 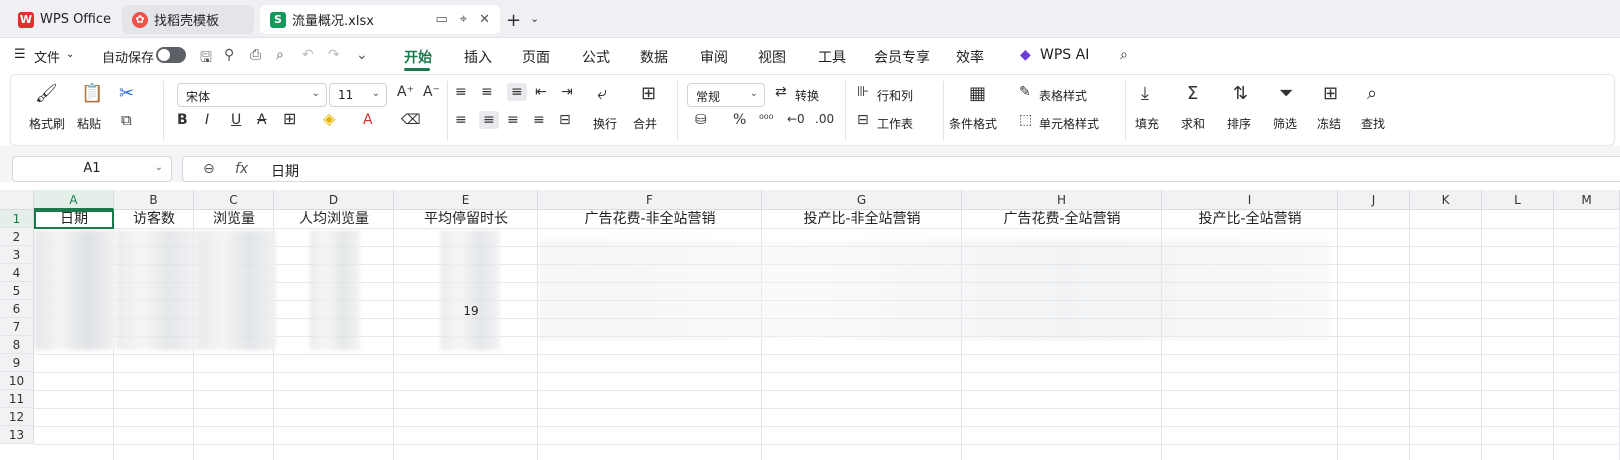 What do you see at coordinates (466, 219) in the screenshot?
I see `header-cell: 平均停留时长` at bounding box center [466, 219].